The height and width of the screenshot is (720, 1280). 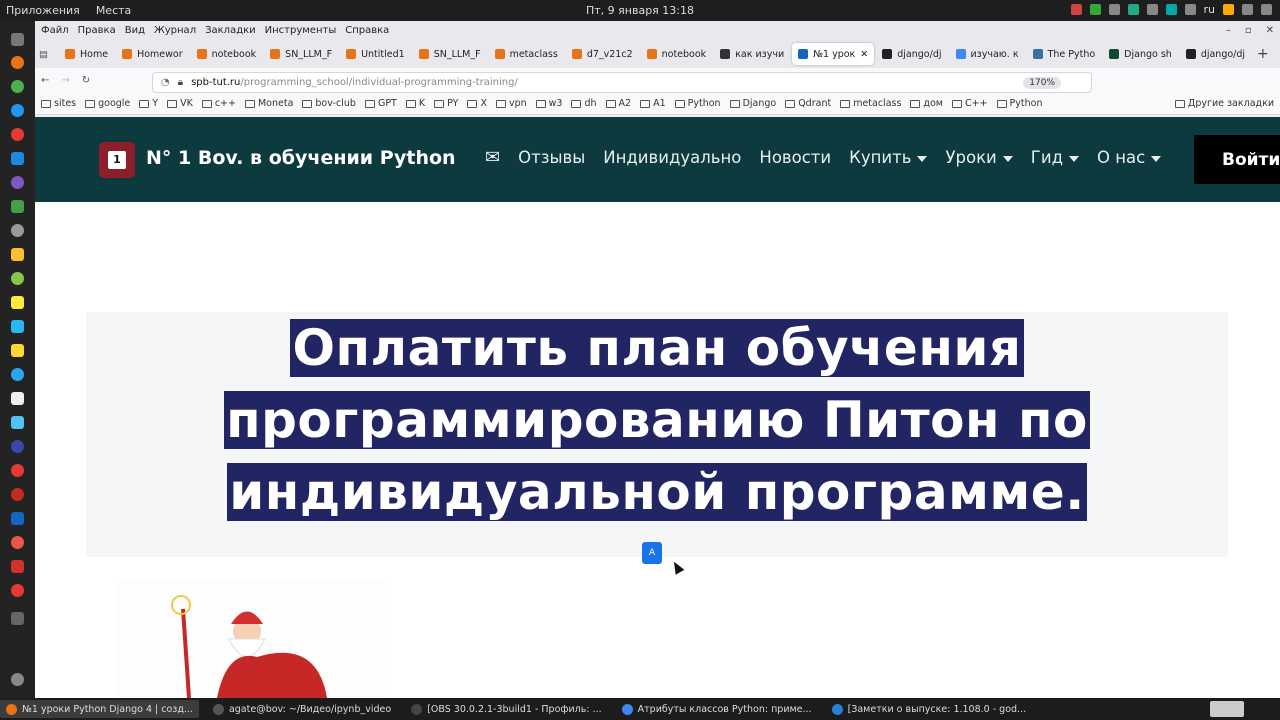 What do you see at coordinates (511, 103) in the screenshot?
I see `bookmark: vpn` at bounding box center [511, 103].